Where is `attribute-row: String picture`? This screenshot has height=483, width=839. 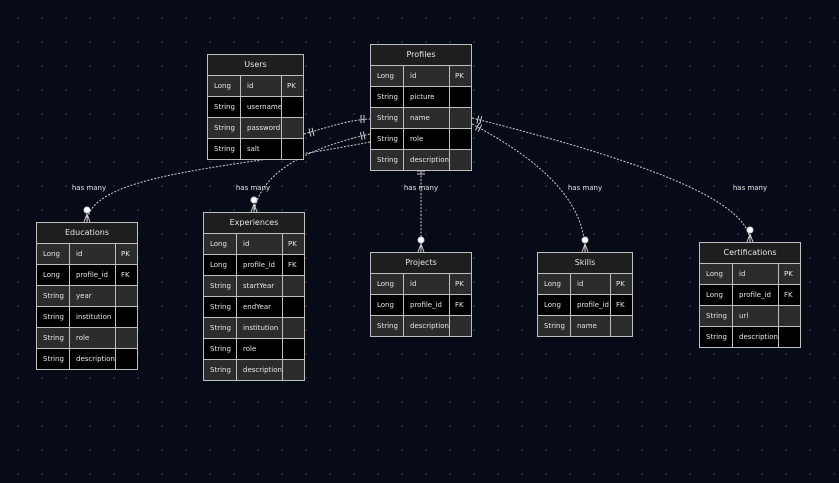
attribute-row: String picture is located at coordinates (421, 96).